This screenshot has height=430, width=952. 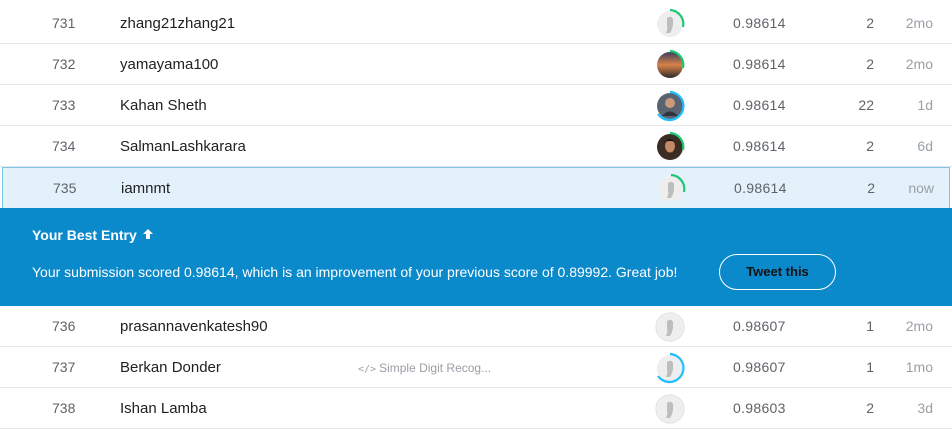 What do you see at coordinates (759, 408) in the screenshot?
I see `score: 0.98603` at bounding box center [759, 408].